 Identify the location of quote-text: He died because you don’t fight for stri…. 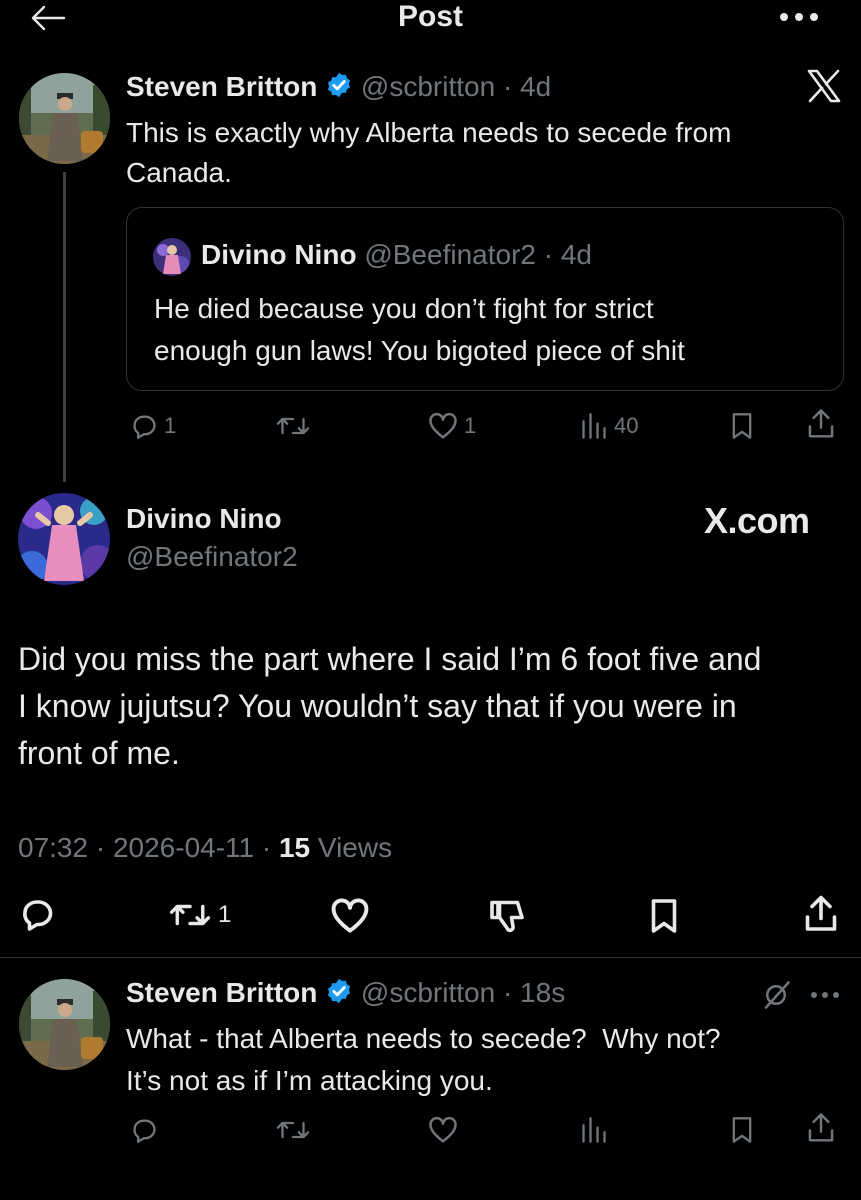
(419, 330).